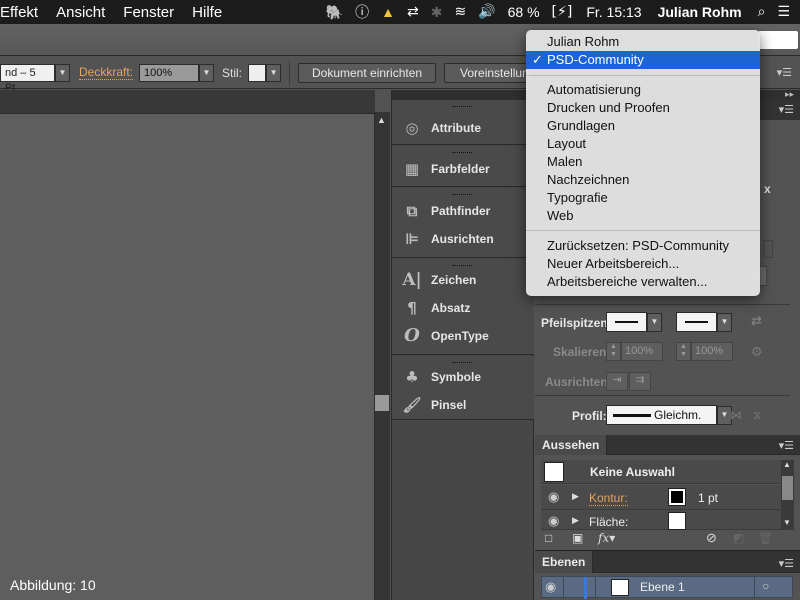  What do you see at coordinates (148, 12) in the screenshot?
I see `menu-fenster: Fenster` at bounding box center [148, 12].